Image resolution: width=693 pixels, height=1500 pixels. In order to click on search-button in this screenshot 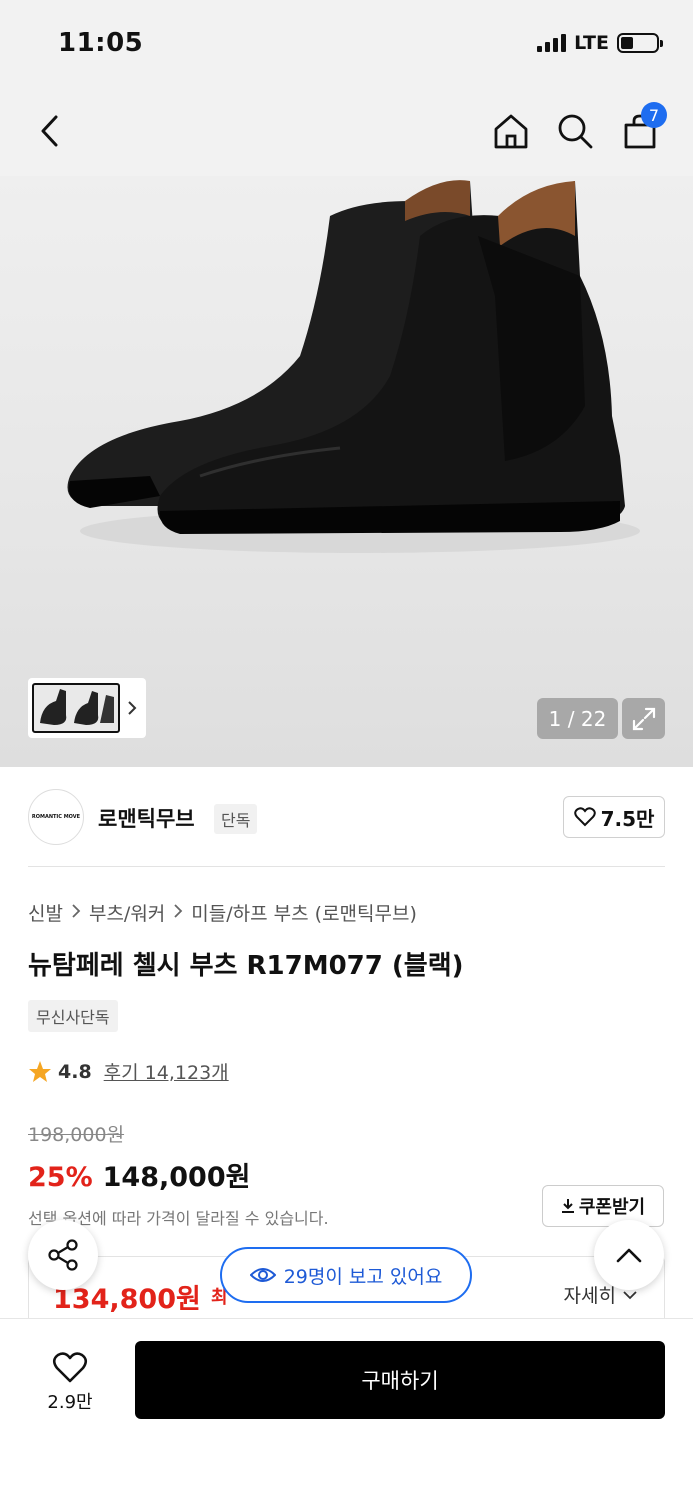, I will do `click(575, 131)`.